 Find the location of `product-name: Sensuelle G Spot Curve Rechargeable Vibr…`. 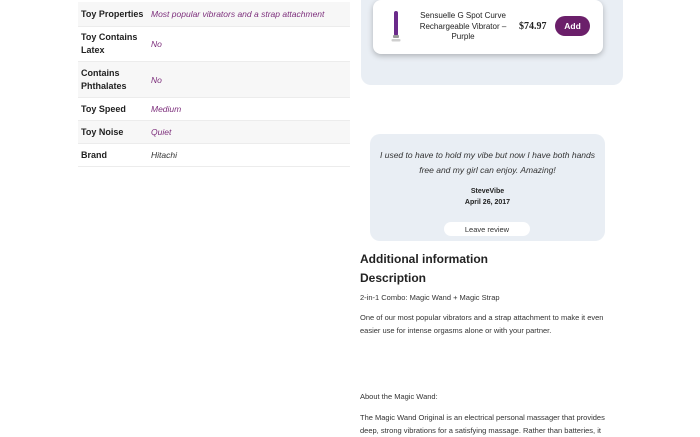

product-name: Sensuelle G Spot Curve Rechargeable Vibr… is located at coordinates (463, 27).